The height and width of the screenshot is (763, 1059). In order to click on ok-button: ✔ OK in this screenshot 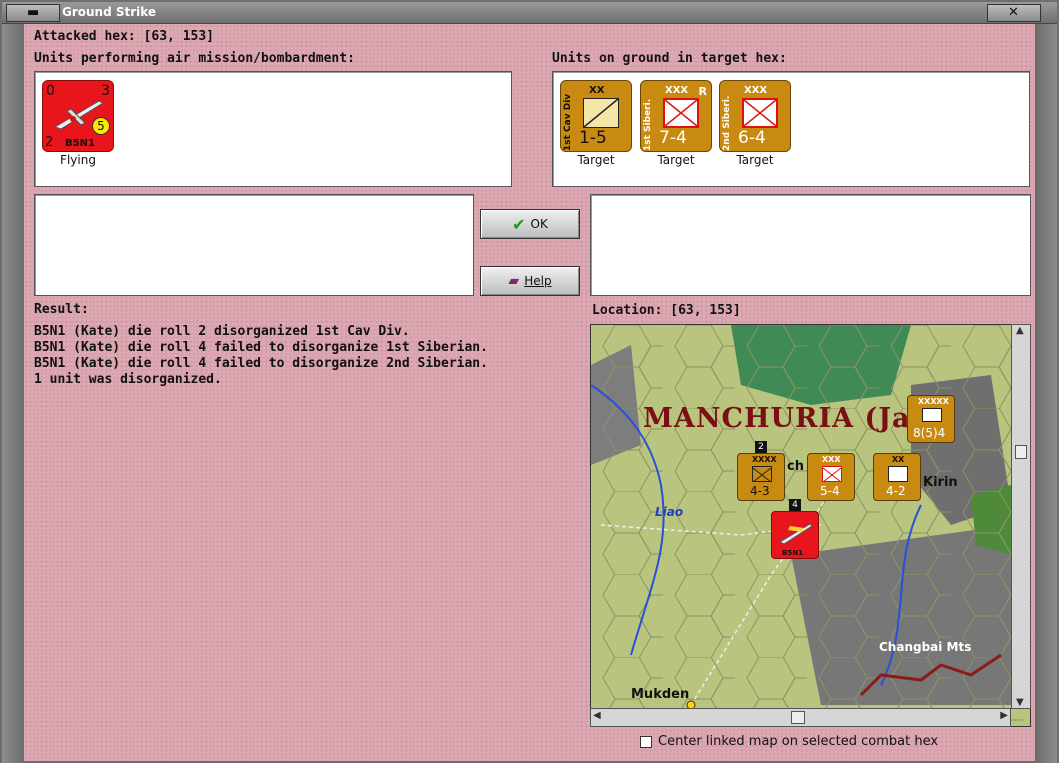, I will do `click(530, 224)`.